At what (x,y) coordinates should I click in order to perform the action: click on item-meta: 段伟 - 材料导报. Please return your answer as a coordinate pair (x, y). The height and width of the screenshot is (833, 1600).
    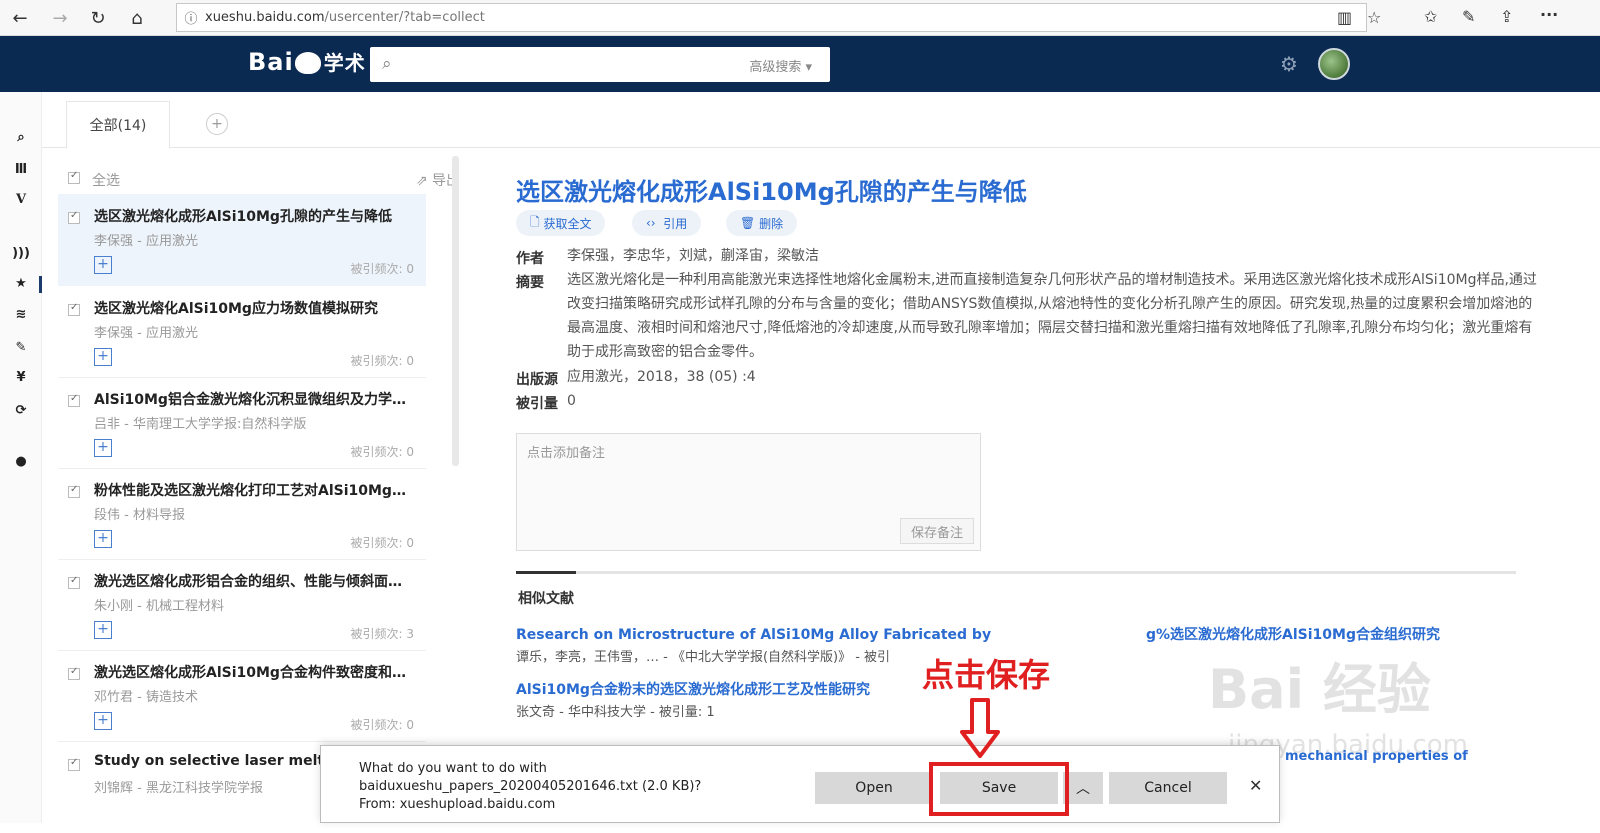
    Looking at the image, I should click on (139, 515).